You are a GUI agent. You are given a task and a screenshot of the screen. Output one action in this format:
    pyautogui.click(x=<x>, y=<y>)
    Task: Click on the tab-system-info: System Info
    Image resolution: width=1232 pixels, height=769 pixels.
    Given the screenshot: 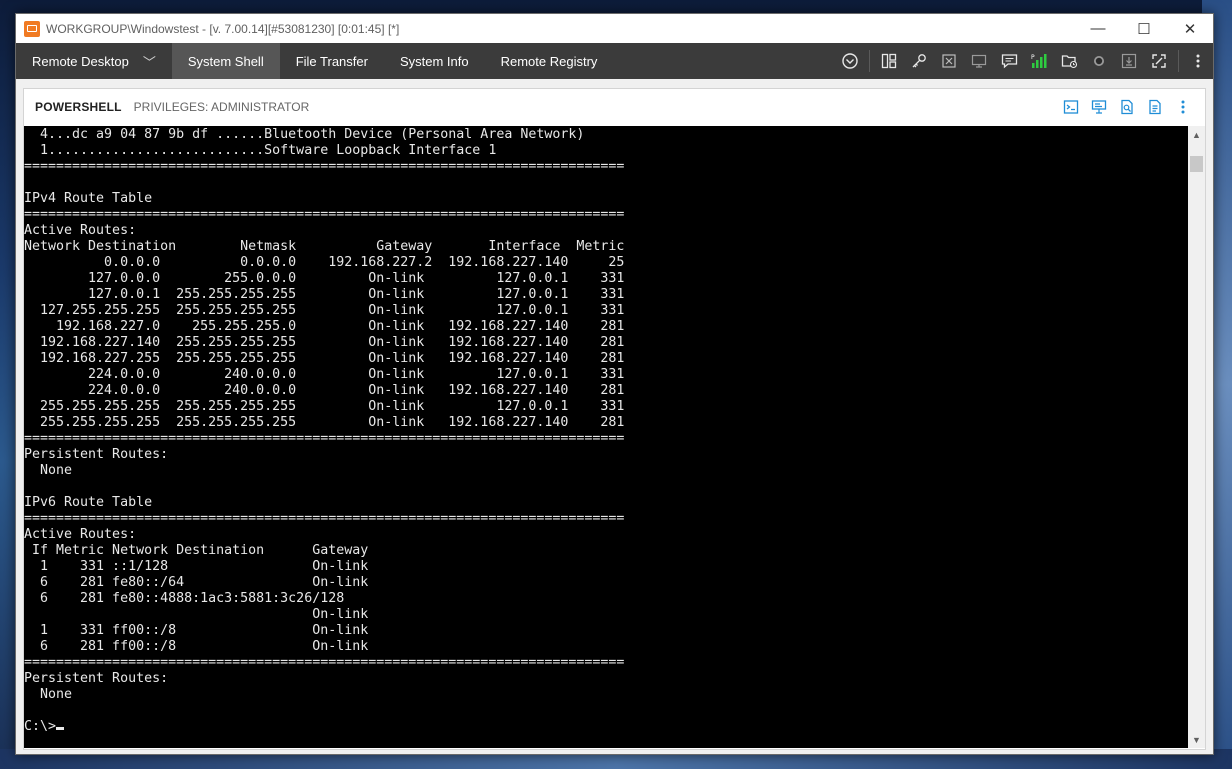 What is the action you would take?
    pyautogui.click(x=434, y=61)
    